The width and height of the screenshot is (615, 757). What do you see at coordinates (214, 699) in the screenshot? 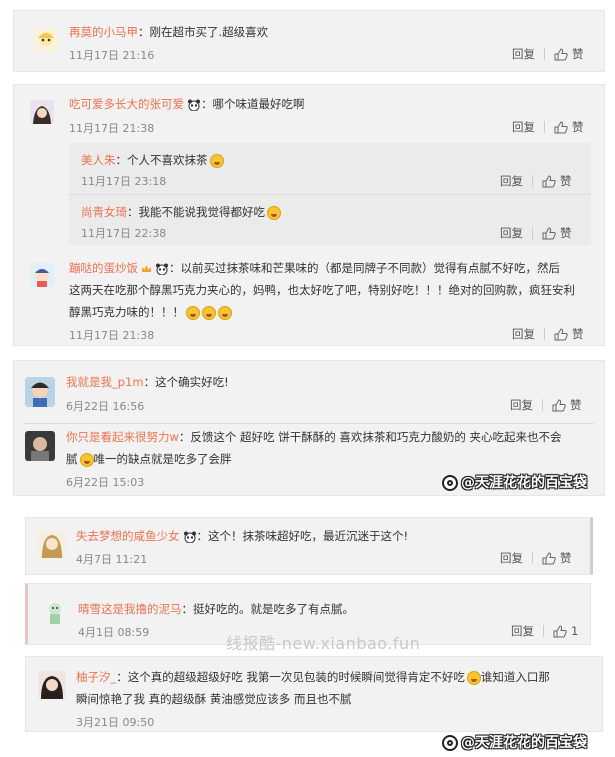
I see `comment-text: 瞬间惊艳了我 真的超级酥 黄油感觉应该多 而且也不腻` at bounding box center [214, 699].